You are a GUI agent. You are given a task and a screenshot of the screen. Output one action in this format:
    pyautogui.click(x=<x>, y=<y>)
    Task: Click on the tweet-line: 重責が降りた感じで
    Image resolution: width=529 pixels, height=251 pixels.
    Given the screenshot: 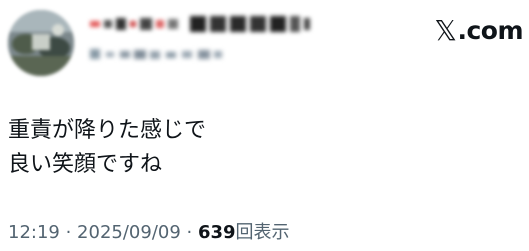 What is the action you would take?
    pyautogui.click(x=107, y=130)
    